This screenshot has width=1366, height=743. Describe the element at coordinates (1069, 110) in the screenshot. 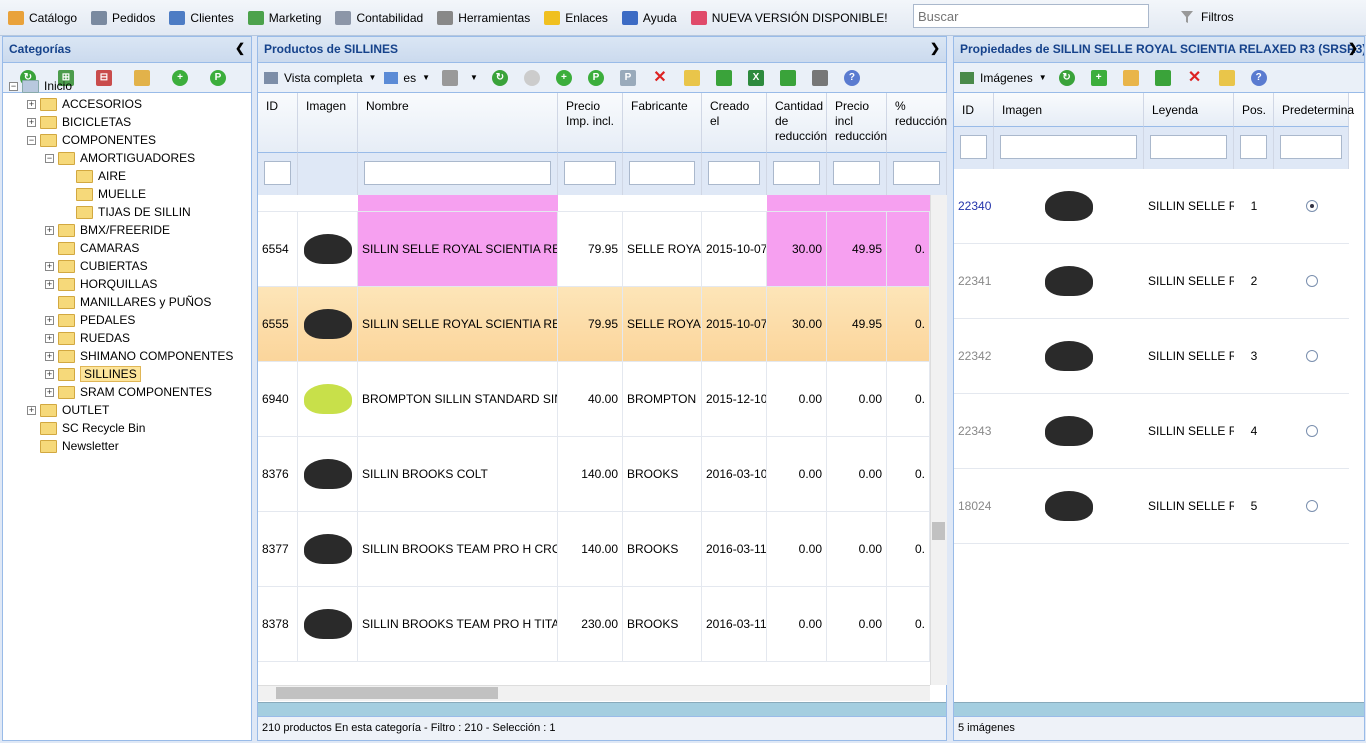

I see `column-header: Imagen` at that location.